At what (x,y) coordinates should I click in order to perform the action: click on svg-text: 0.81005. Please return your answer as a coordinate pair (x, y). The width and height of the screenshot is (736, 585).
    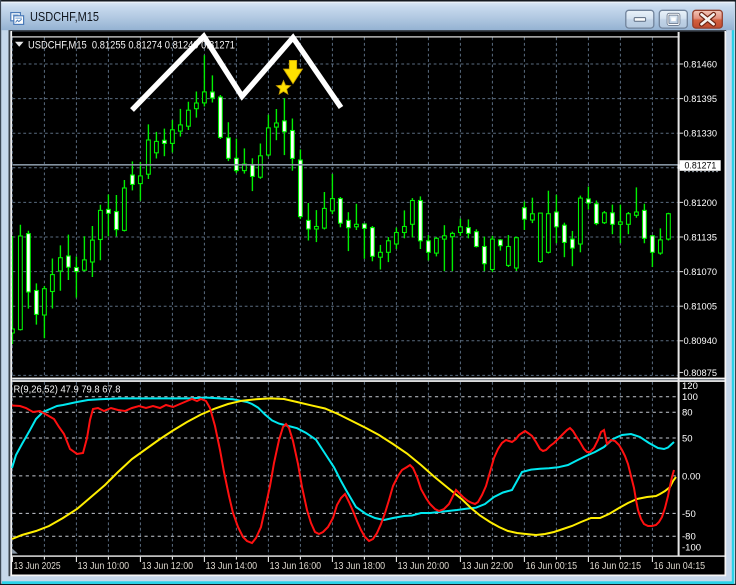
    Looking at the image, I should click on (701, 307).